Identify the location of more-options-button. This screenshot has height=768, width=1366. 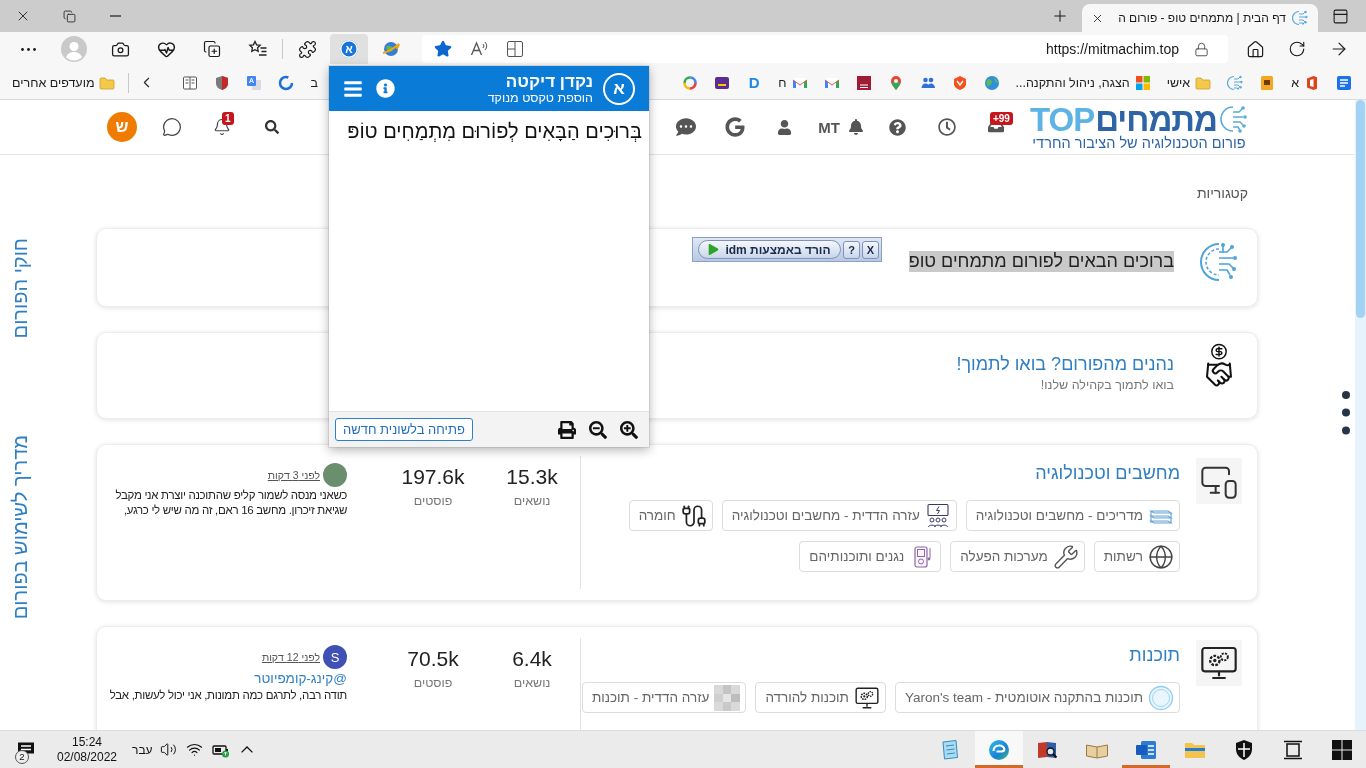
(1346, 414).